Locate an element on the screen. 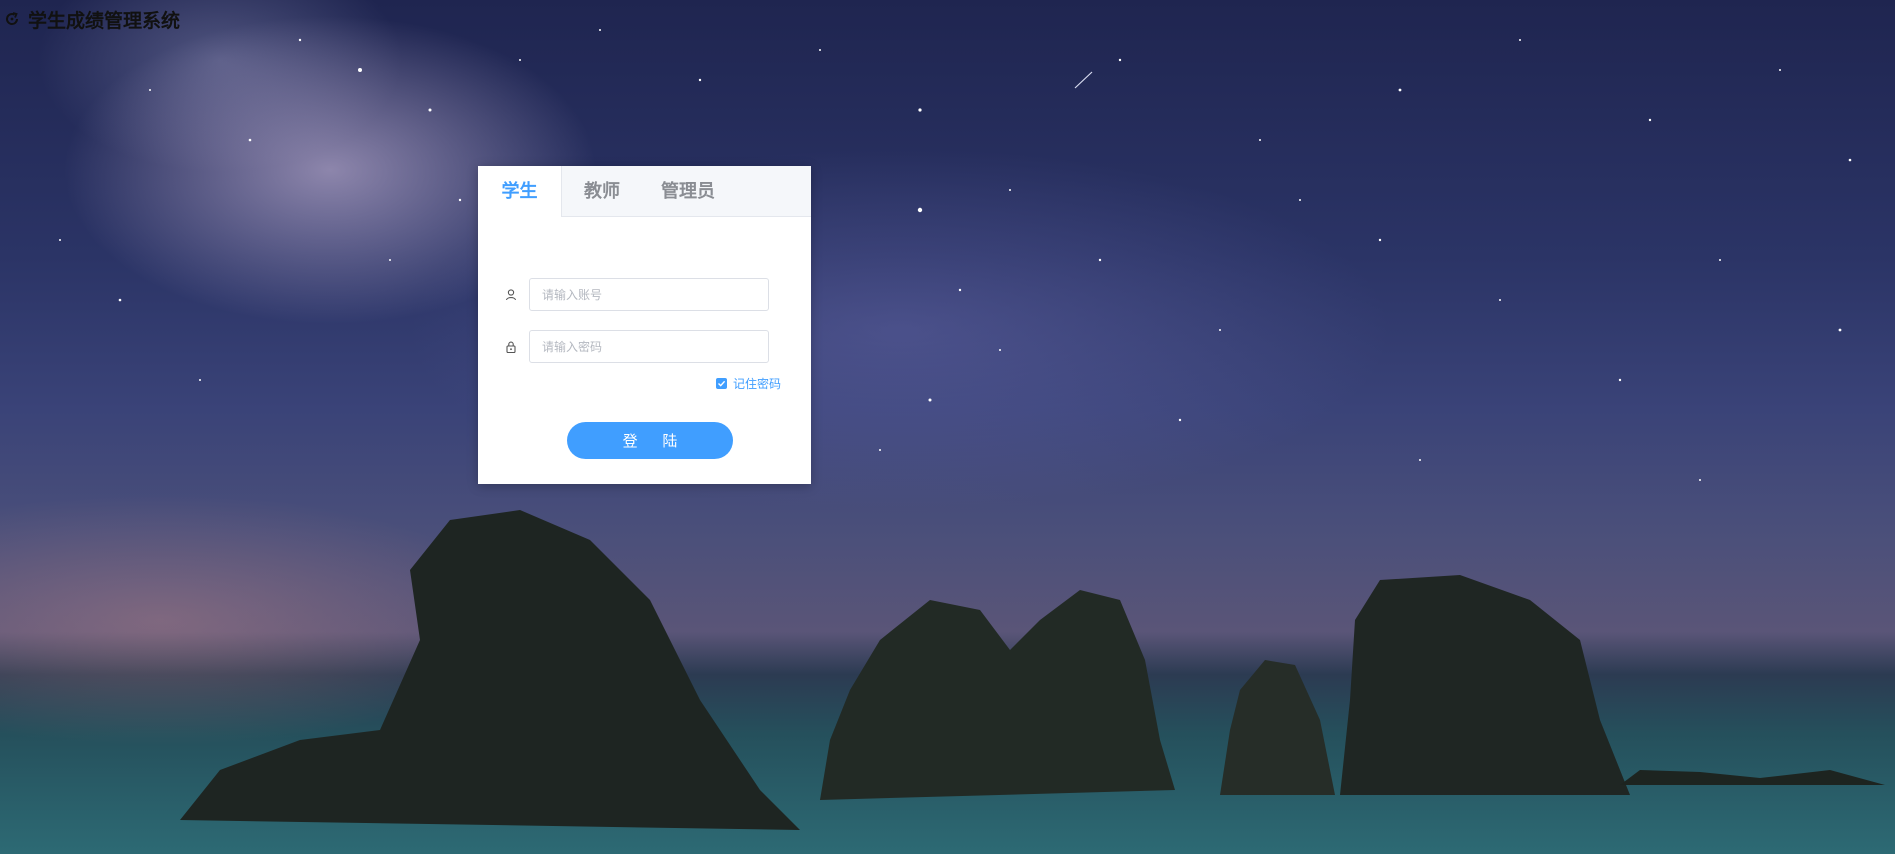 Image resolution: width=1895 pixels, height=854 pixels. island-small is located at coordinates (1277, 727).